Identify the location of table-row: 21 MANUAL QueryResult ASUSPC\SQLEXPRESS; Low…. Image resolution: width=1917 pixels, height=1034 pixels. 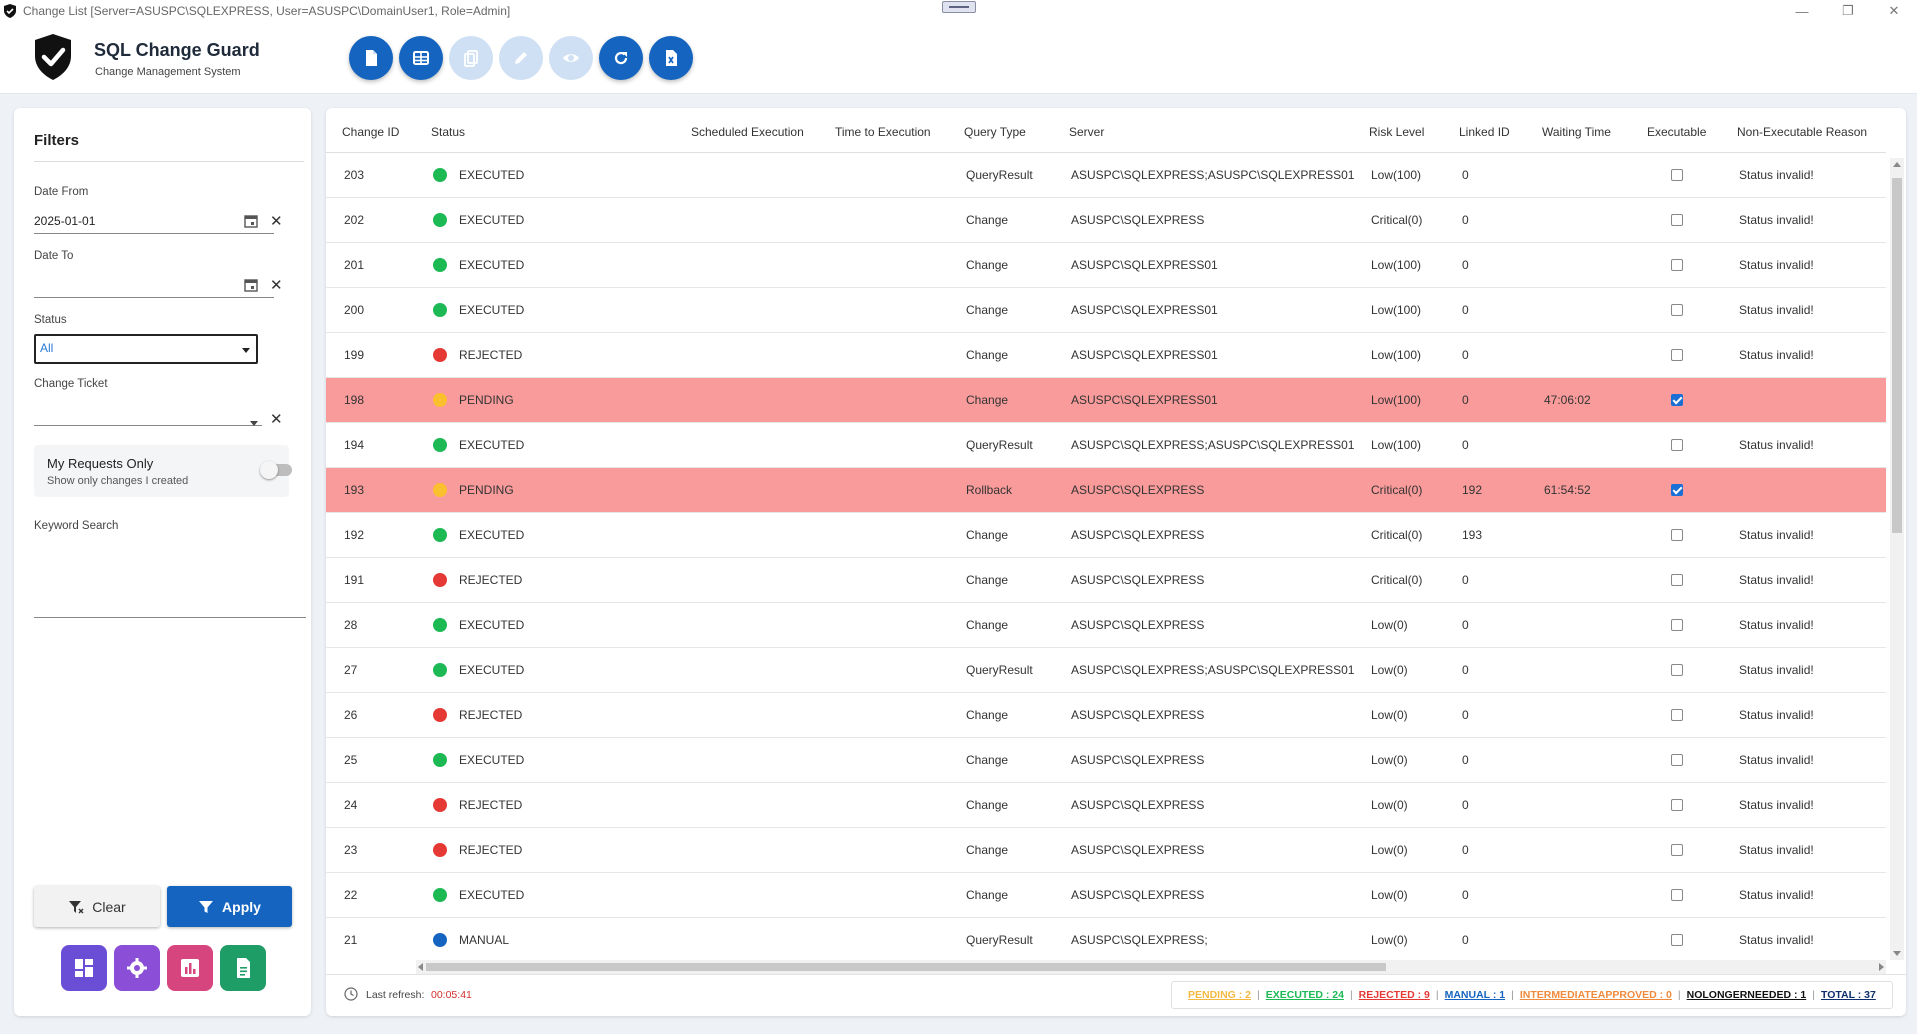
(1106, 932).